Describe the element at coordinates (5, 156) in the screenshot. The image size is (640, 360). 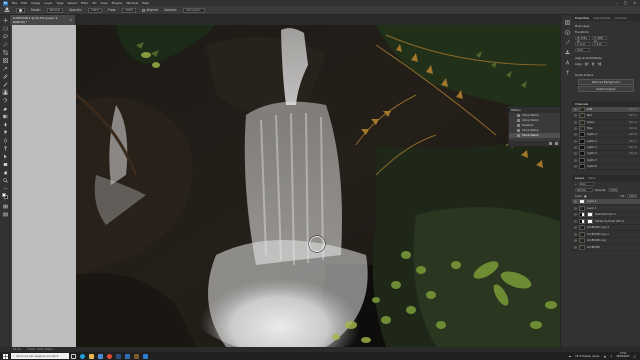
I see `path-selection-tool-icon` at that location.